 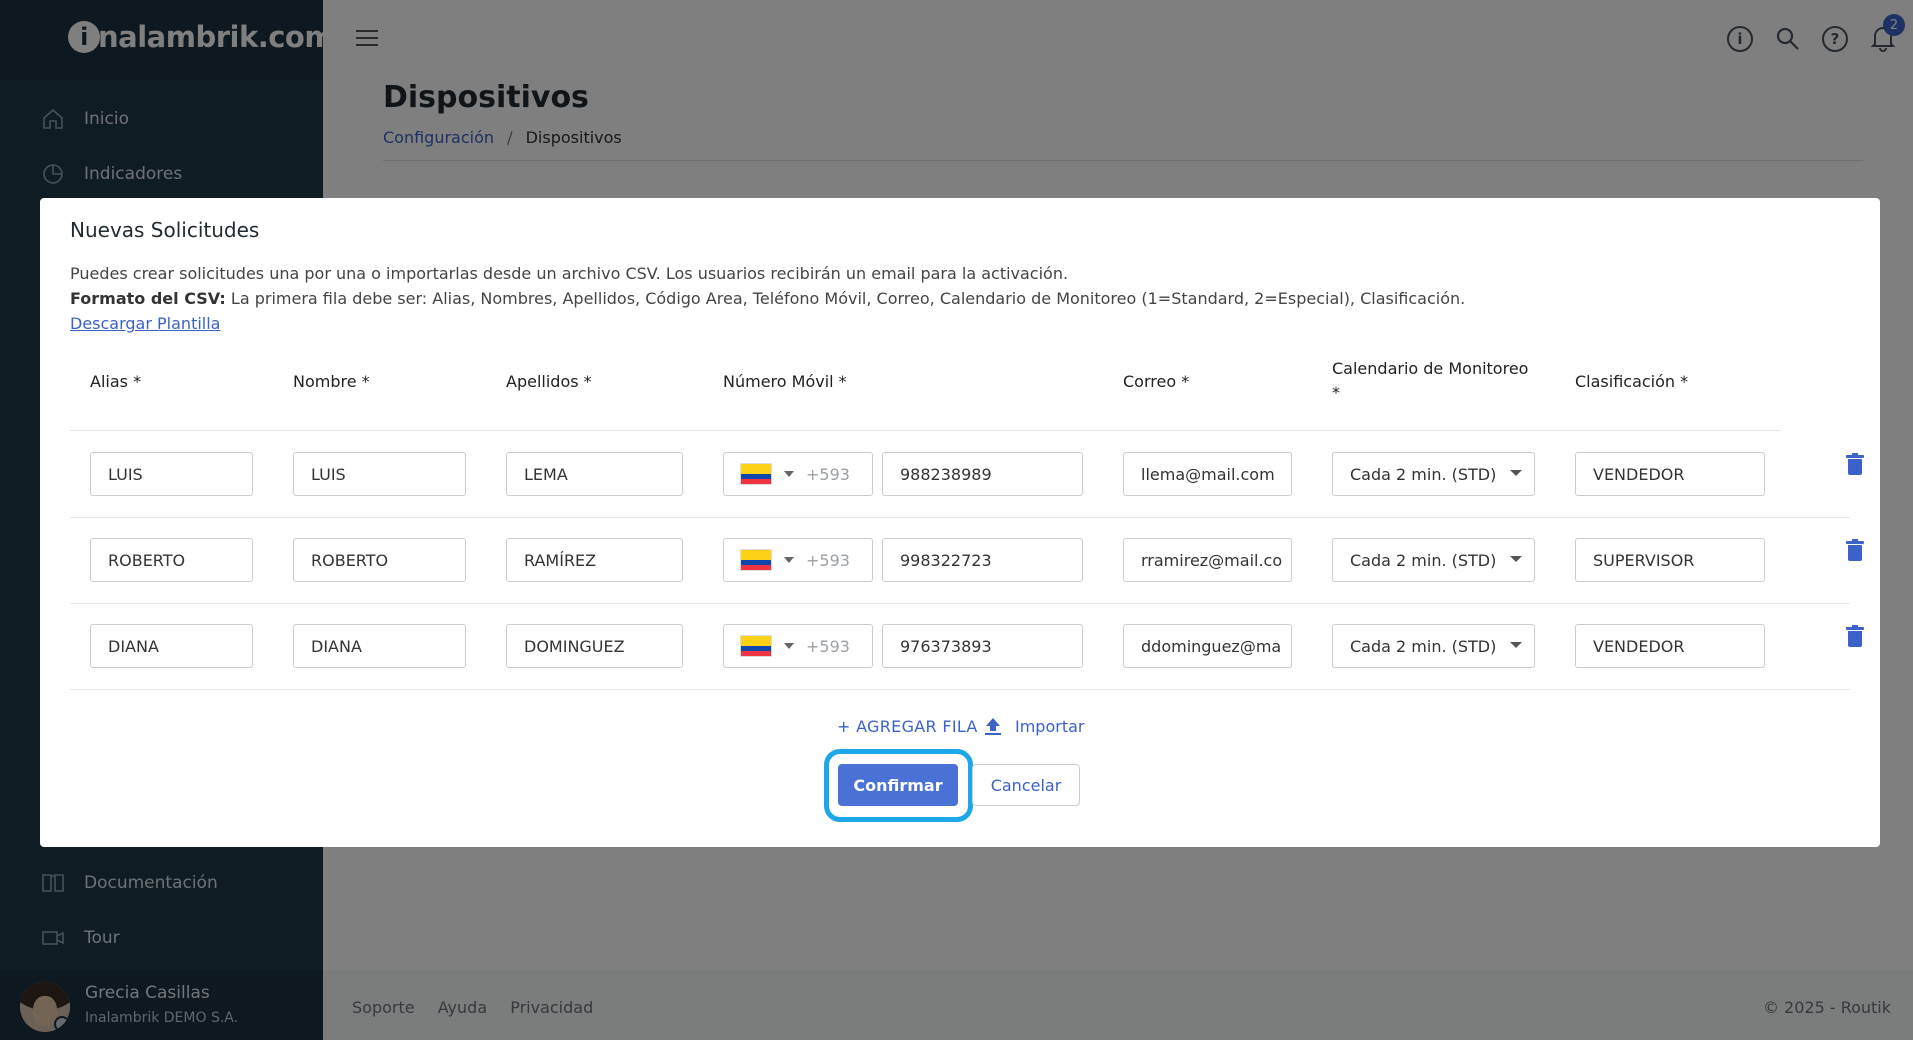 What do you see at coordinates (594, 560) in the screenshot?
I see `apellidos-input: RAMÍREZ` at bounding box center [594, 560].